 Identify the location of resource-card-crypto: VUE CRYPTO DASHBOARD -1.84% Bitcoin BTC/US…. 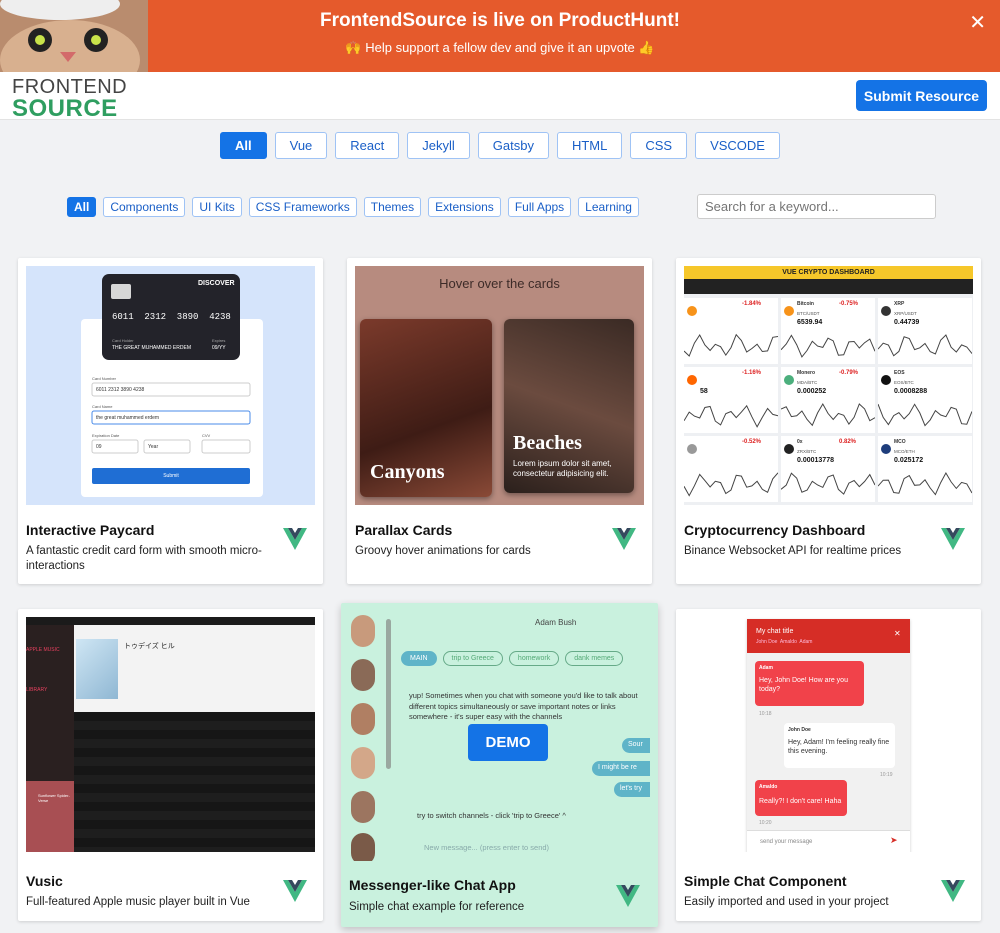
(828, 421).